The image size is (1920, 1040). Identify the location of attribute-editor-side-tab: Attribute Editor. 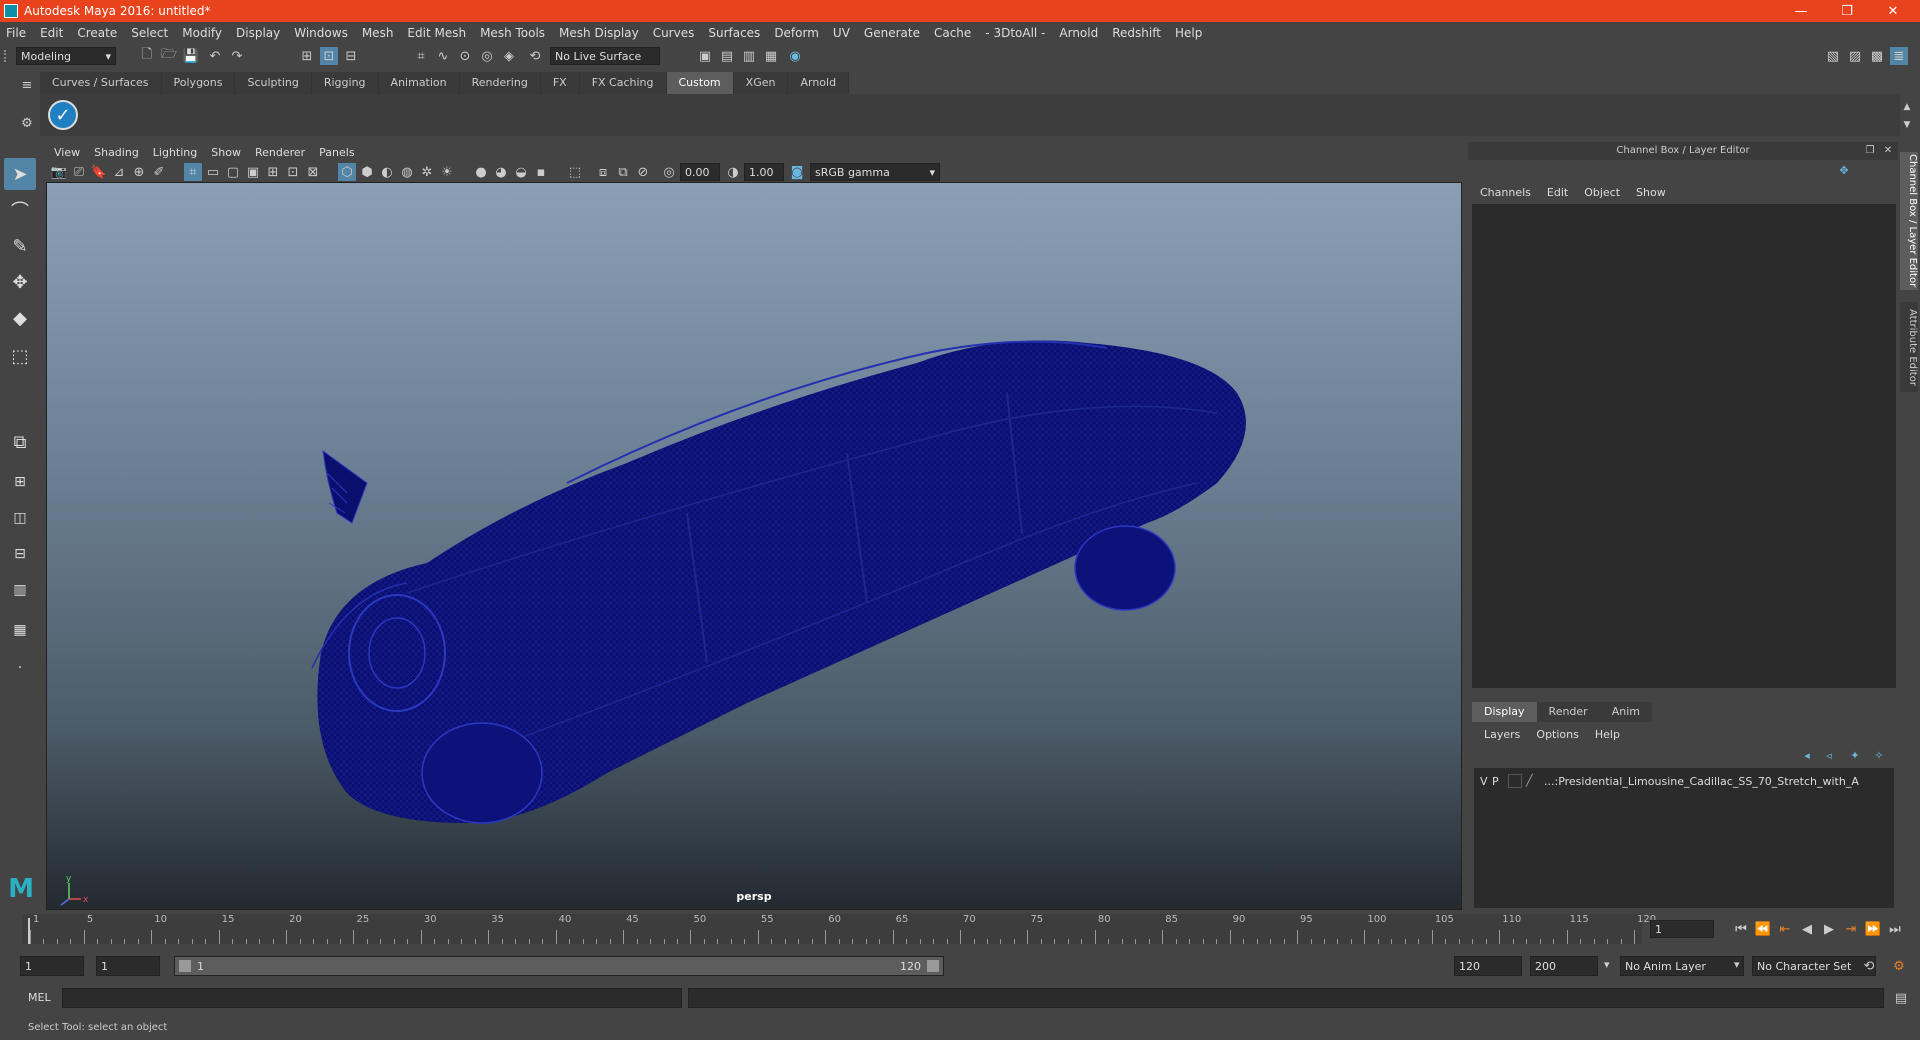
(1909, 347).